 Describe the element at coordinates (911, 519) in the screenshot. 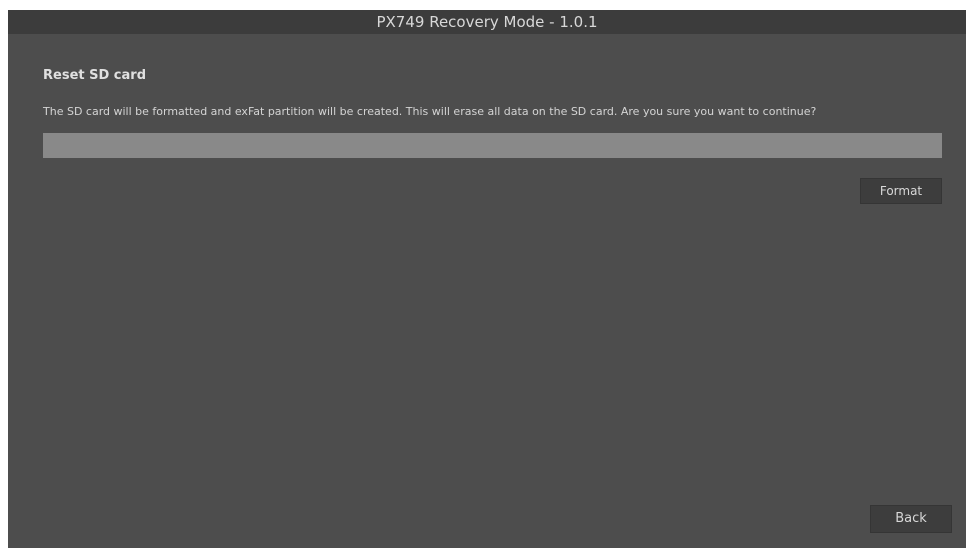

I see `back-button: Back` at that location.